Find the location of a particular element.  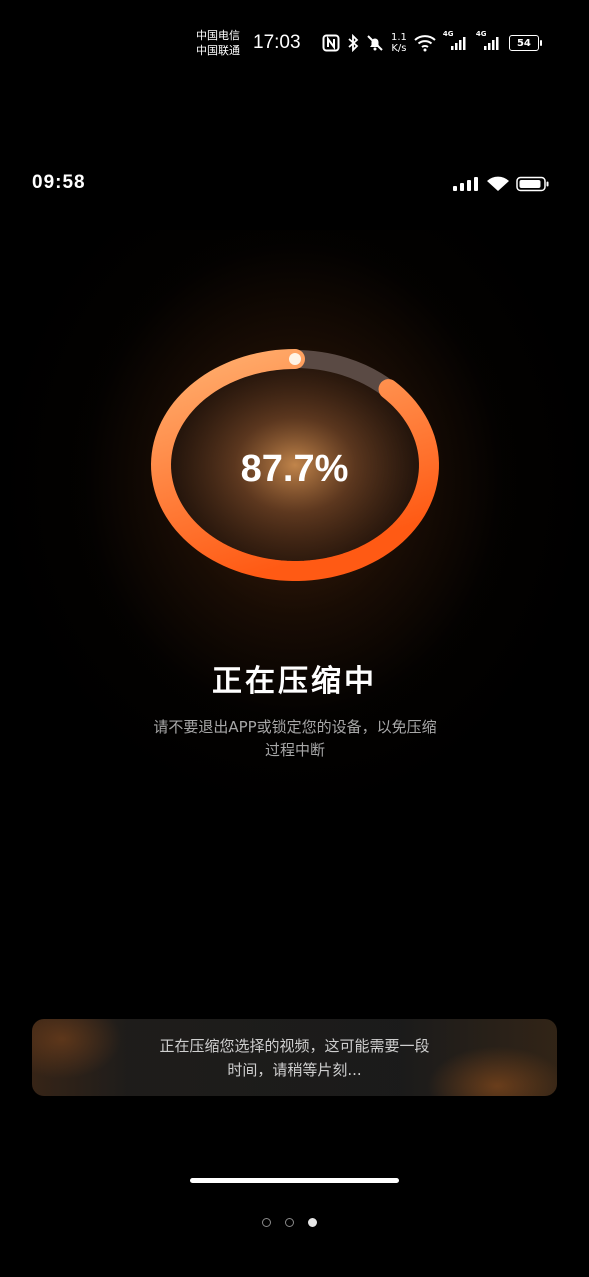

network-tag-1: 4G is located at coordinates (448, 34).